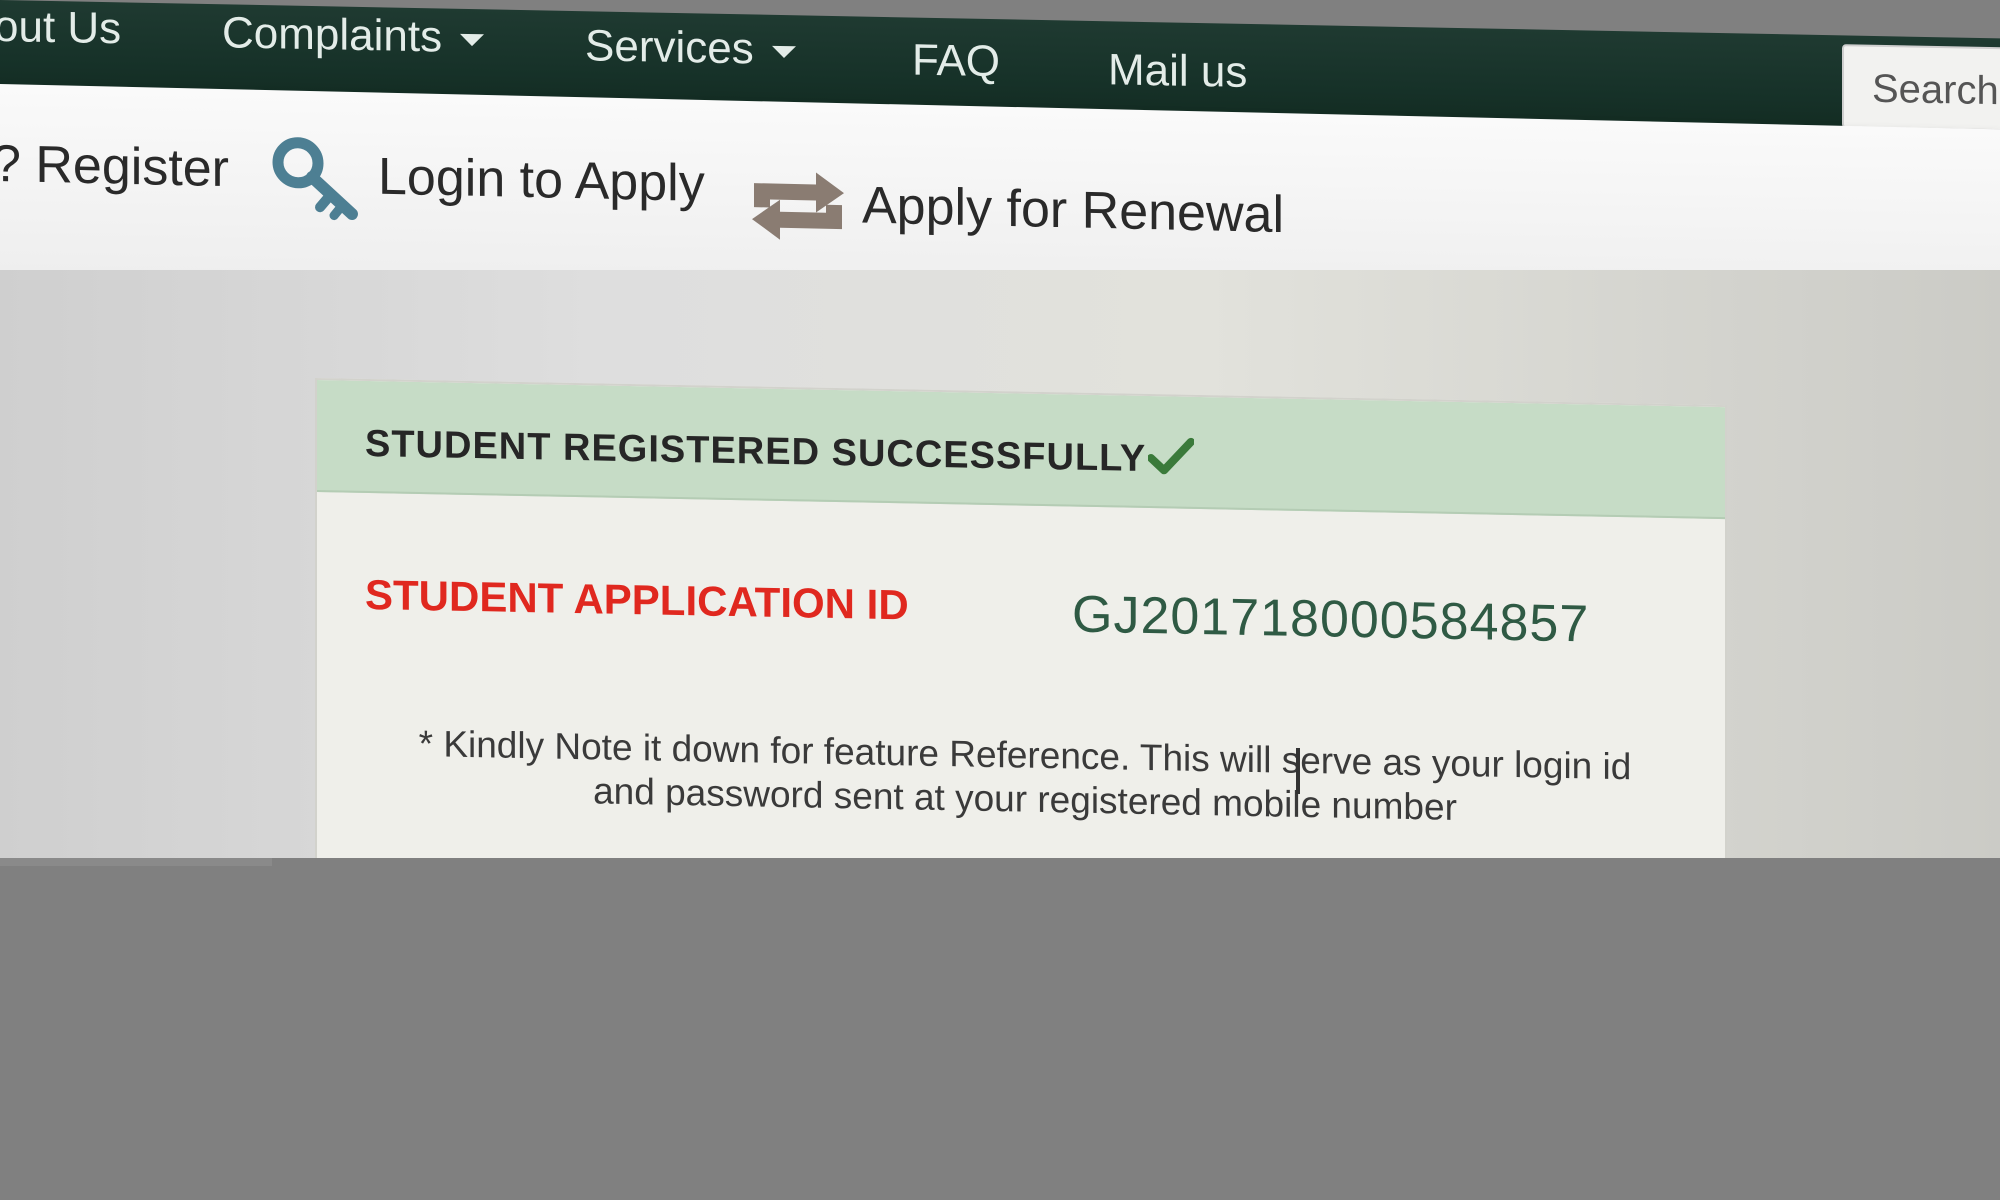 This screenshot has width=2000, height=1200. Describe the element at coordinates (1331, 619) in the screenshot. I see `application-id-value: GJ201718000584857` at that location.